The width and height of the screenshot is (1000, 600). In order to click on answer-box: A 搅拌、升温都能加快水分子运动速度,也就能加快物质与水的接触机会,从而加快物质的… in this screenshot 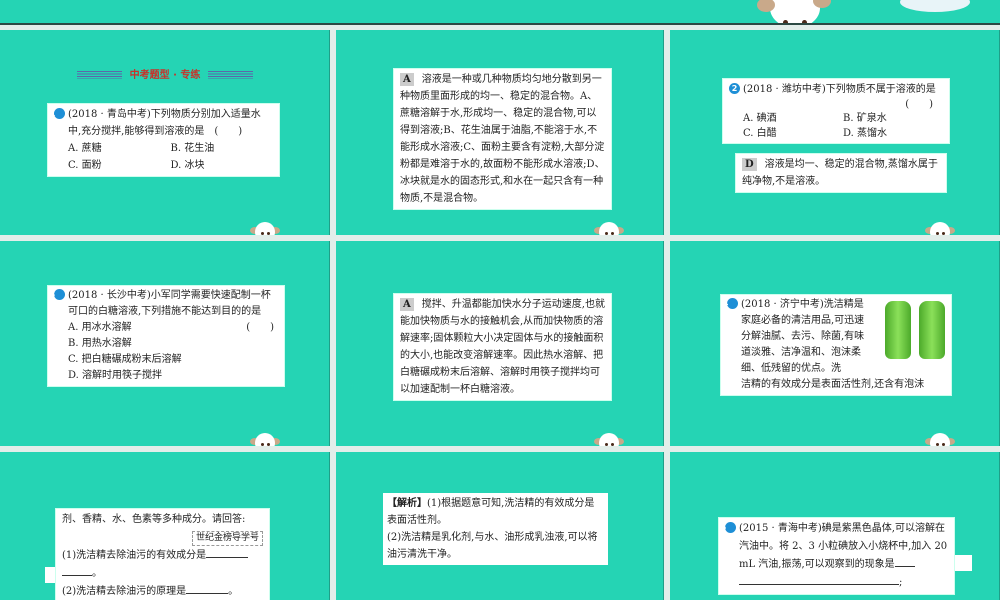, I will do `click(502, 347)`.